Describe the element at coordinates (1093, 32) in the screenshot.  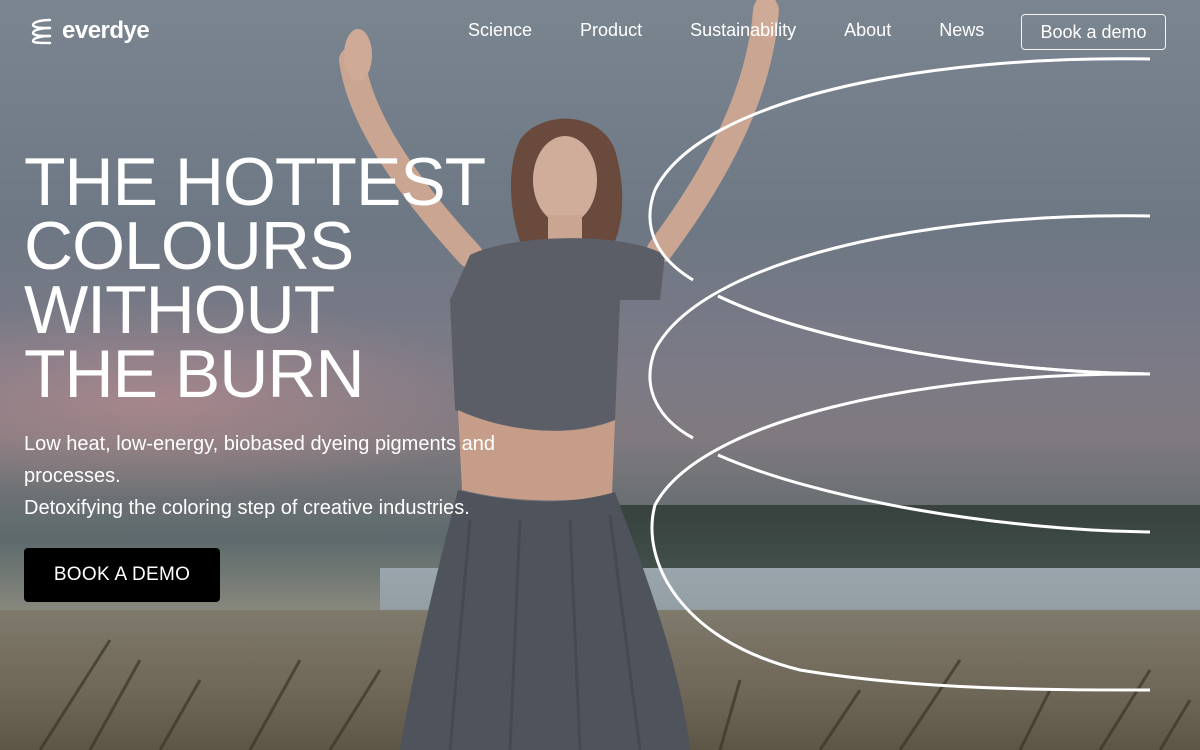
I see `book-demo-nav-button: Book a demo` at that location.